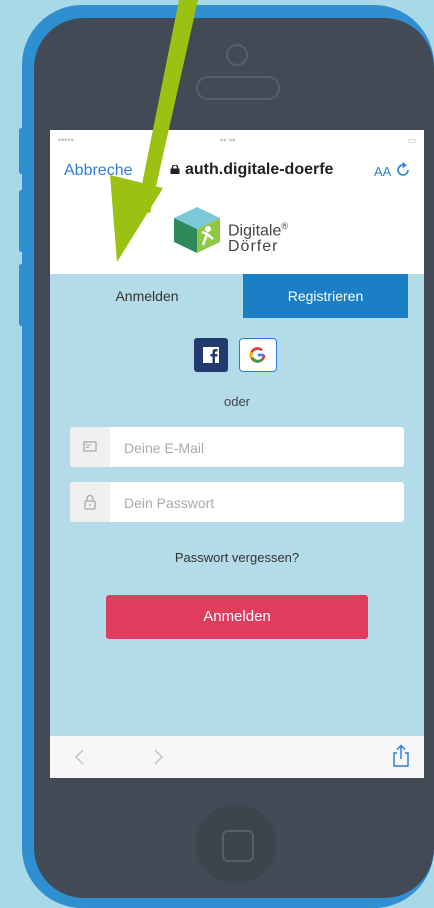 The height and width of the screenshot is (908, 434). Describe the element at coordinates (382, 171) in the screenshot. I see `text-size-button: AA` at that location.